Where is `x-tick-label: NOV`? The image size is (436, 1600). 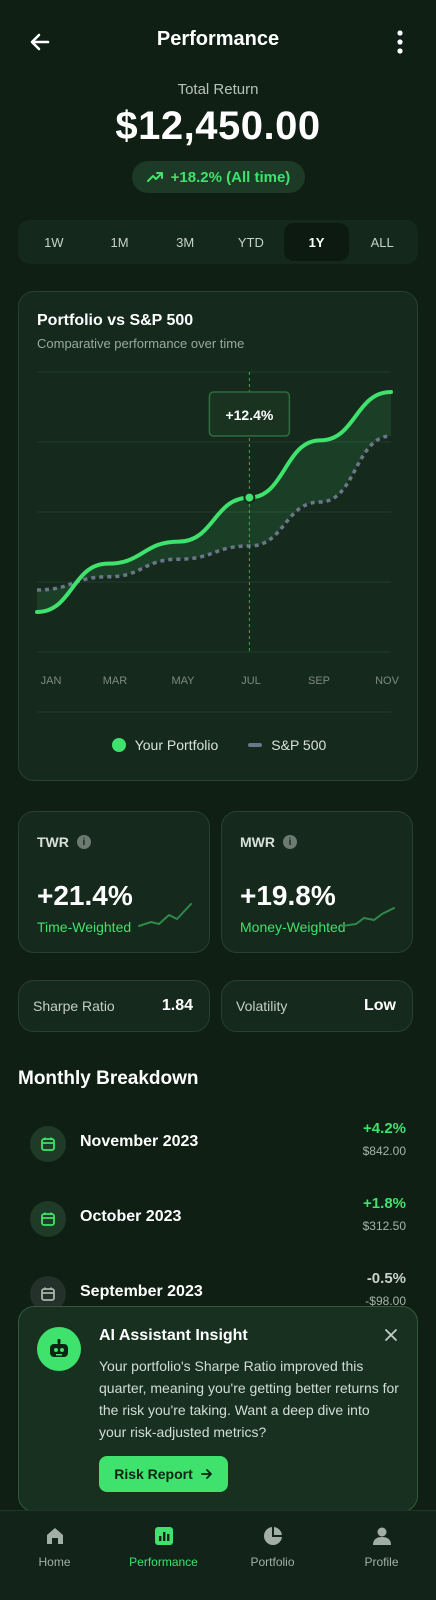
x-tick-label: NOV is located at coordinates (387, 681).